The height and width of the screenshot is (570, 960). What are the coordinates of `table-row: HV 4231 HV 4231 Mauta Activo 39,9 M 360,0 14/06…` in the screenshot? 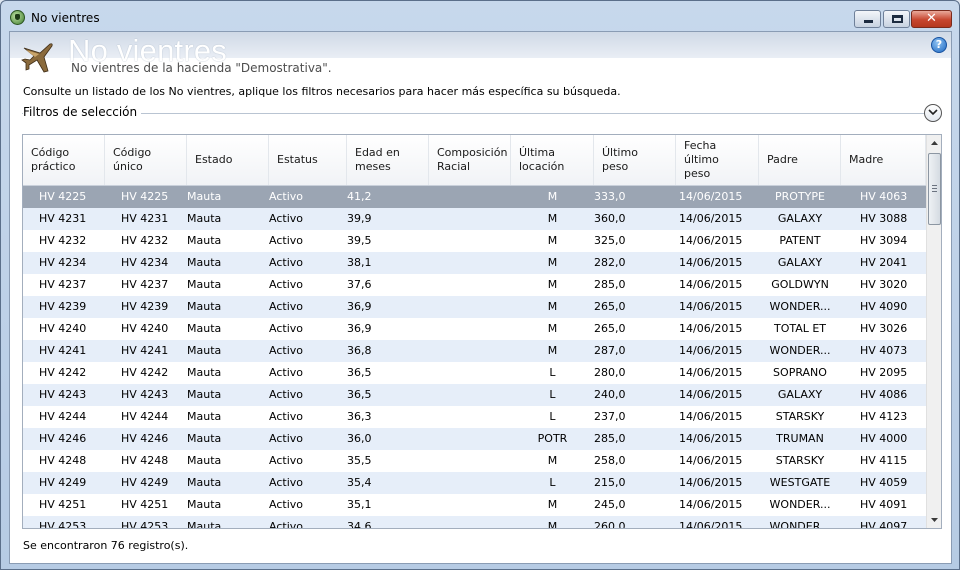 It's located at (474, 219).